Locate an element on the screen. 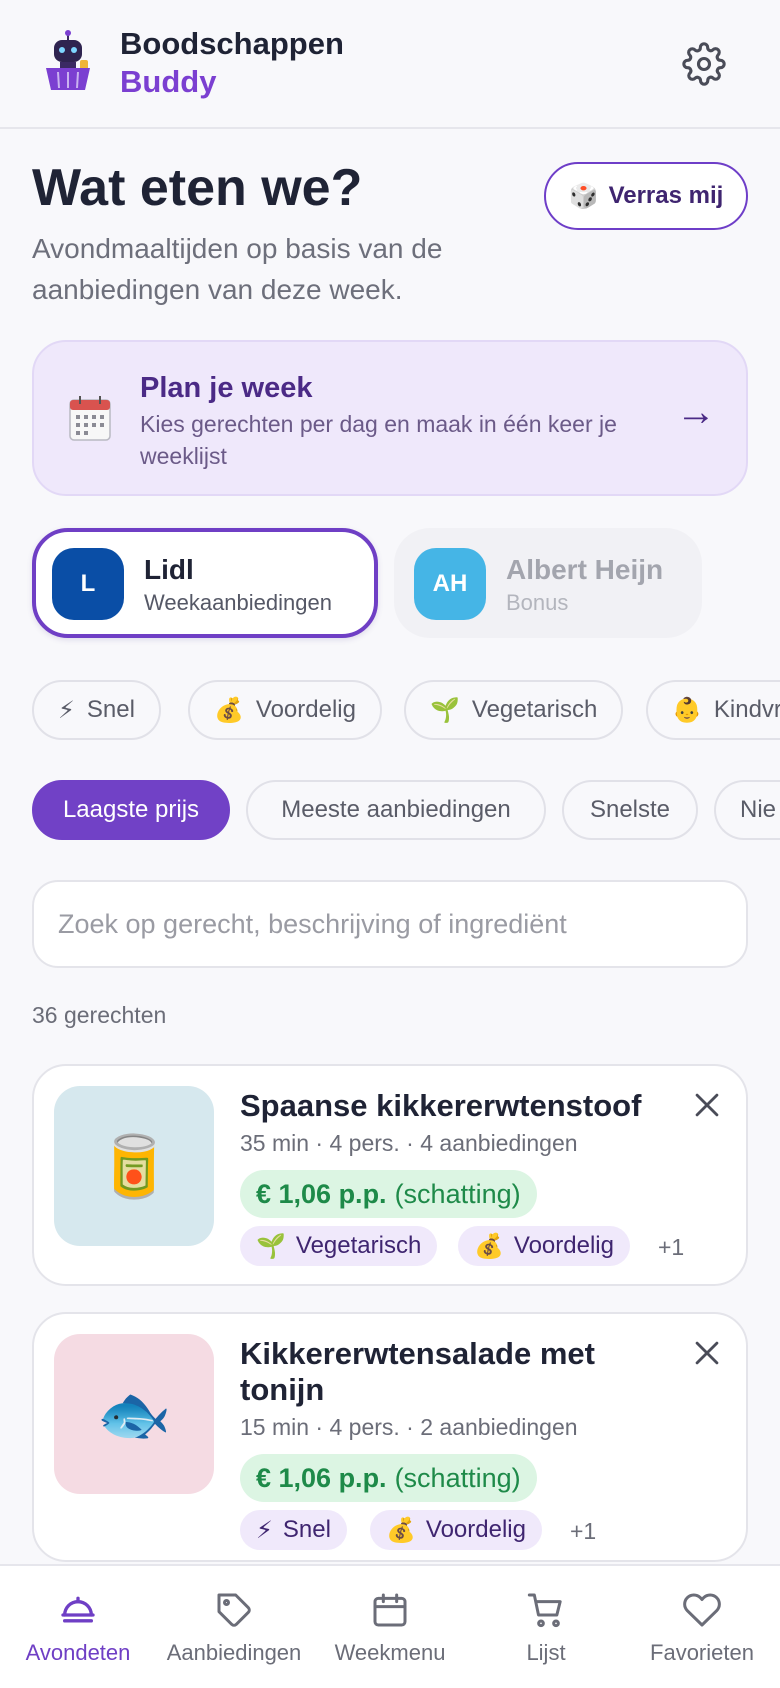 The image size is (780, 1688). recipe-title: Spaanse kikkererwtenstoof is located at coordinates (441, 1105).